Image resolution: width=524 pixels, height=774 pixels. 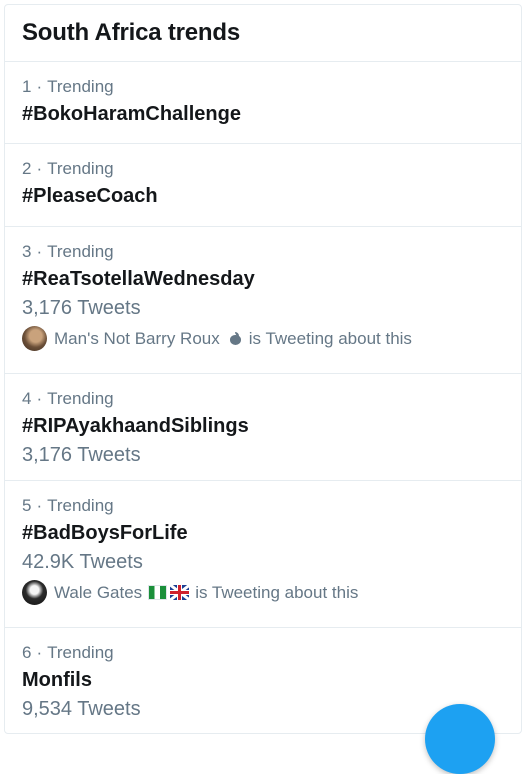 I want to click on trend-name: #RIPAyakhaandSiblings, so click(x=135, y=426).